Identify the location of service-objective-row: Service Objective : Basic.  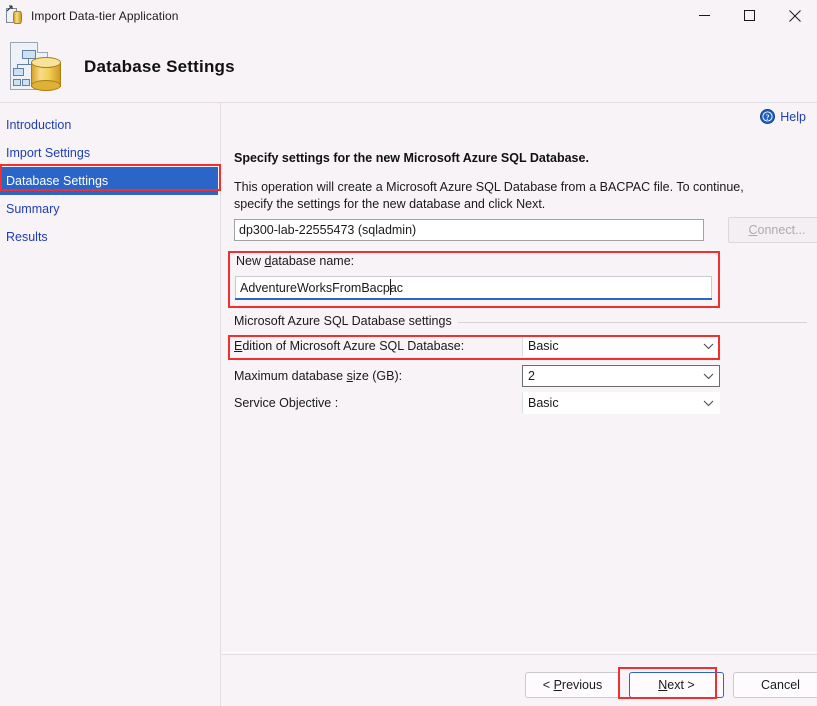
(520, 404).